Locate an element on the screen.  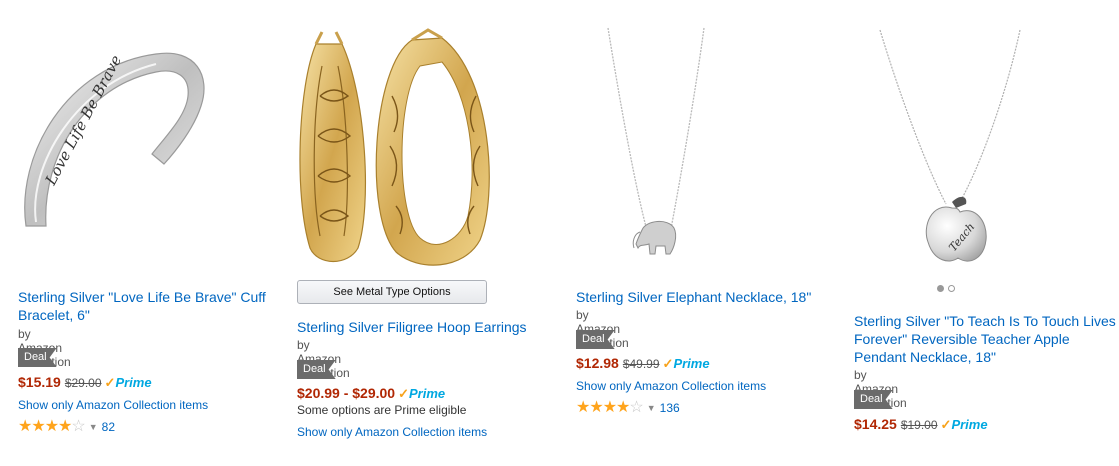
star-rating: ★ ★ ★ ★ ☆ ▼ 136 is located at coordinates (628, 408).